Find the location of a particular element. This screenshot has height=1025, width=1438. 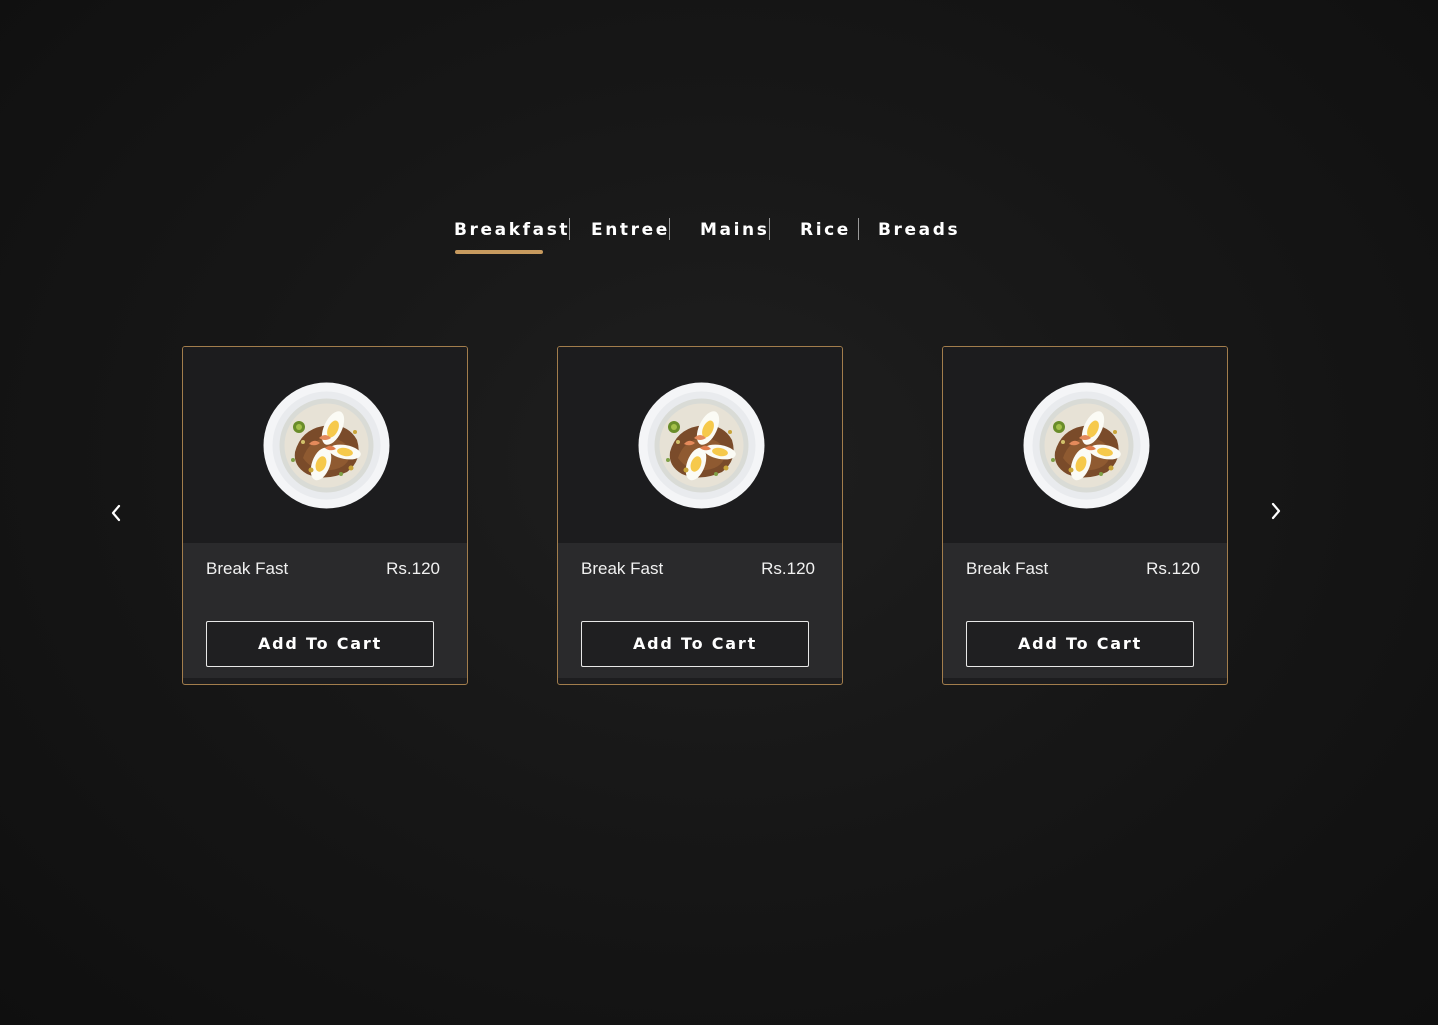

tab-label: Mains is located at coordinates (735, 230).